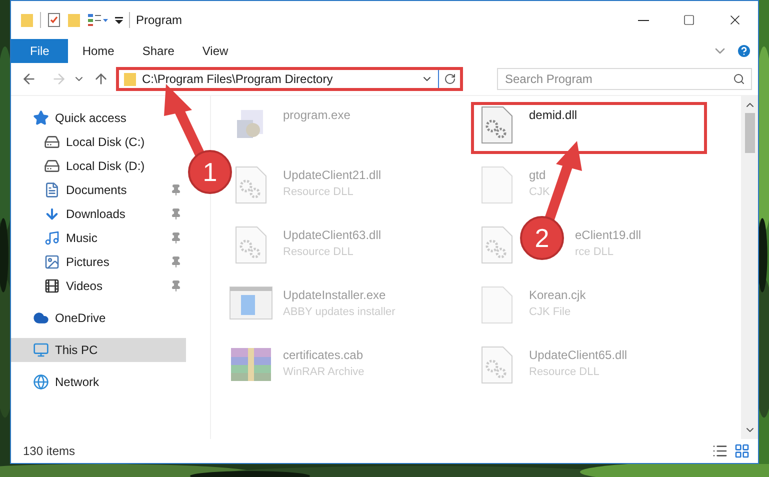 The width and height of the screenshot is (769, 477). I want to click on file-name: demid.dll, so click(553, 115).